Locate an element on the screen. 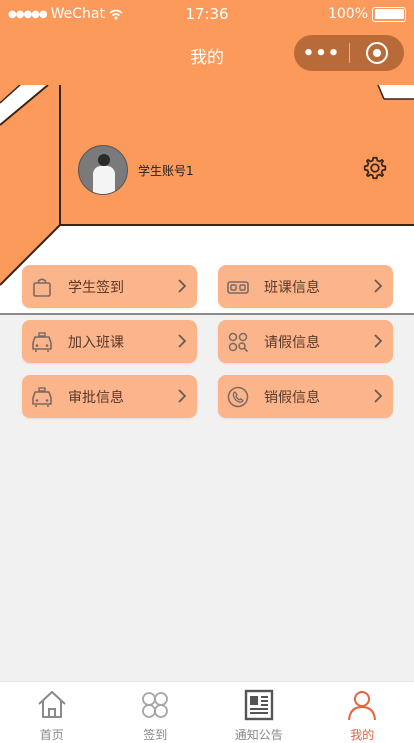  bag-icon is located at coordinates (42, 287).